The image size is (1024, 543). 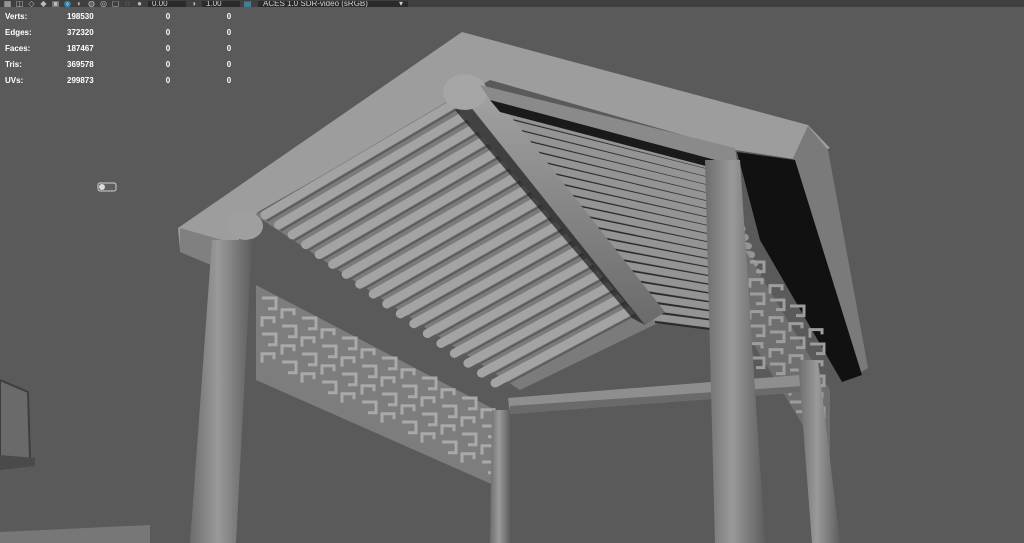 I want to click on hud-label: Edges:, so click(x=18, y=32).